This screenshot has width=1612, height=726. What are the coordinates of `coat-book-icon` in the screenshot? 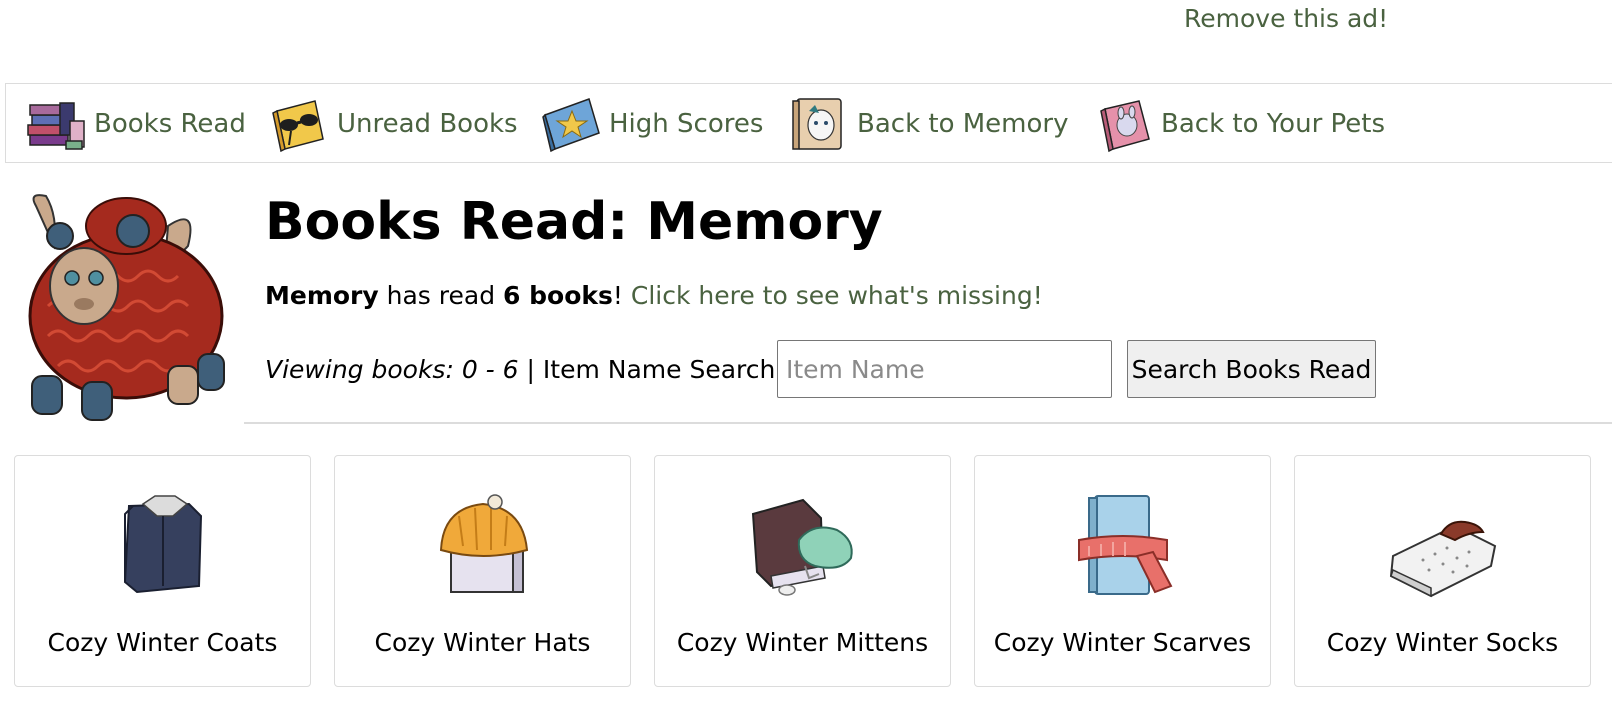 It's located at (163, 544).